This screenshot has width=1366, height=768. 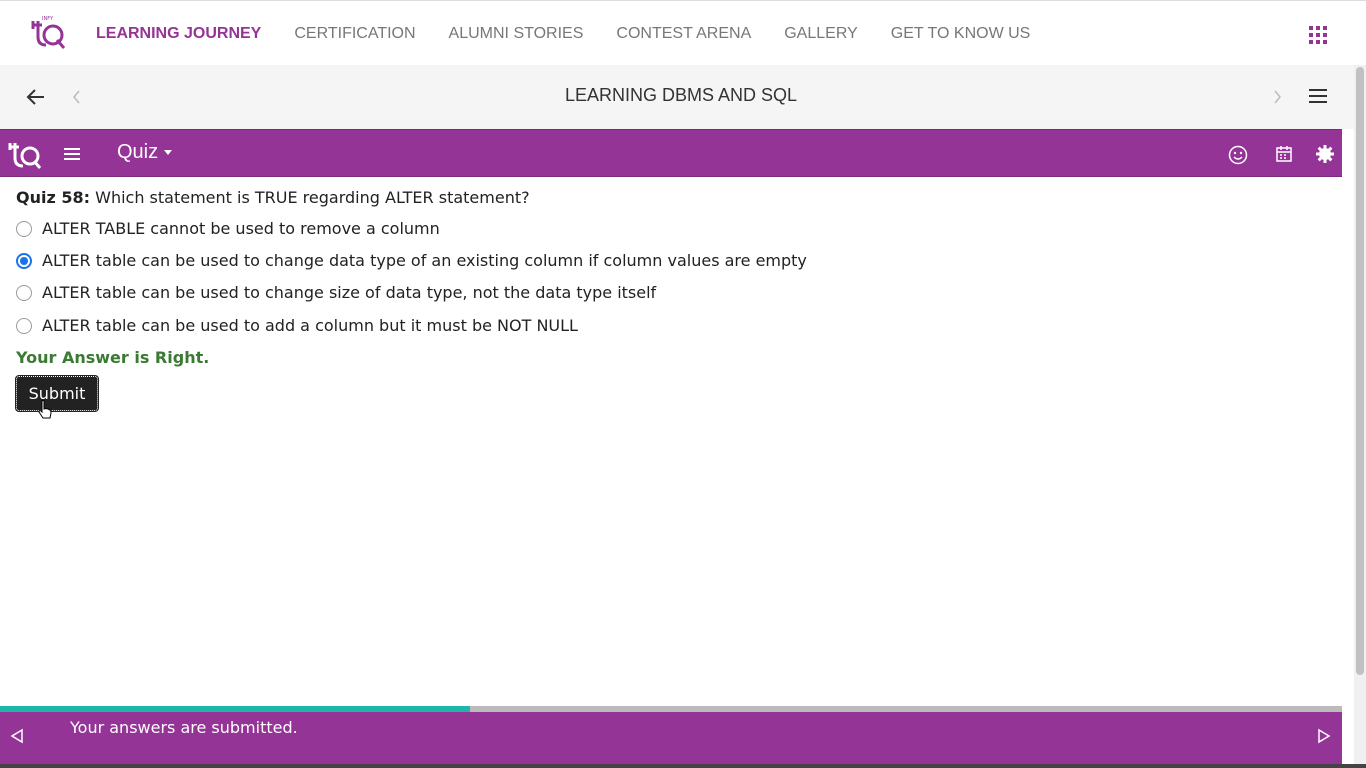 What do you see at coordinates (45, 409) in the screenshot?
I see `hand-cursor-icon` at bounding box center [45, 409].